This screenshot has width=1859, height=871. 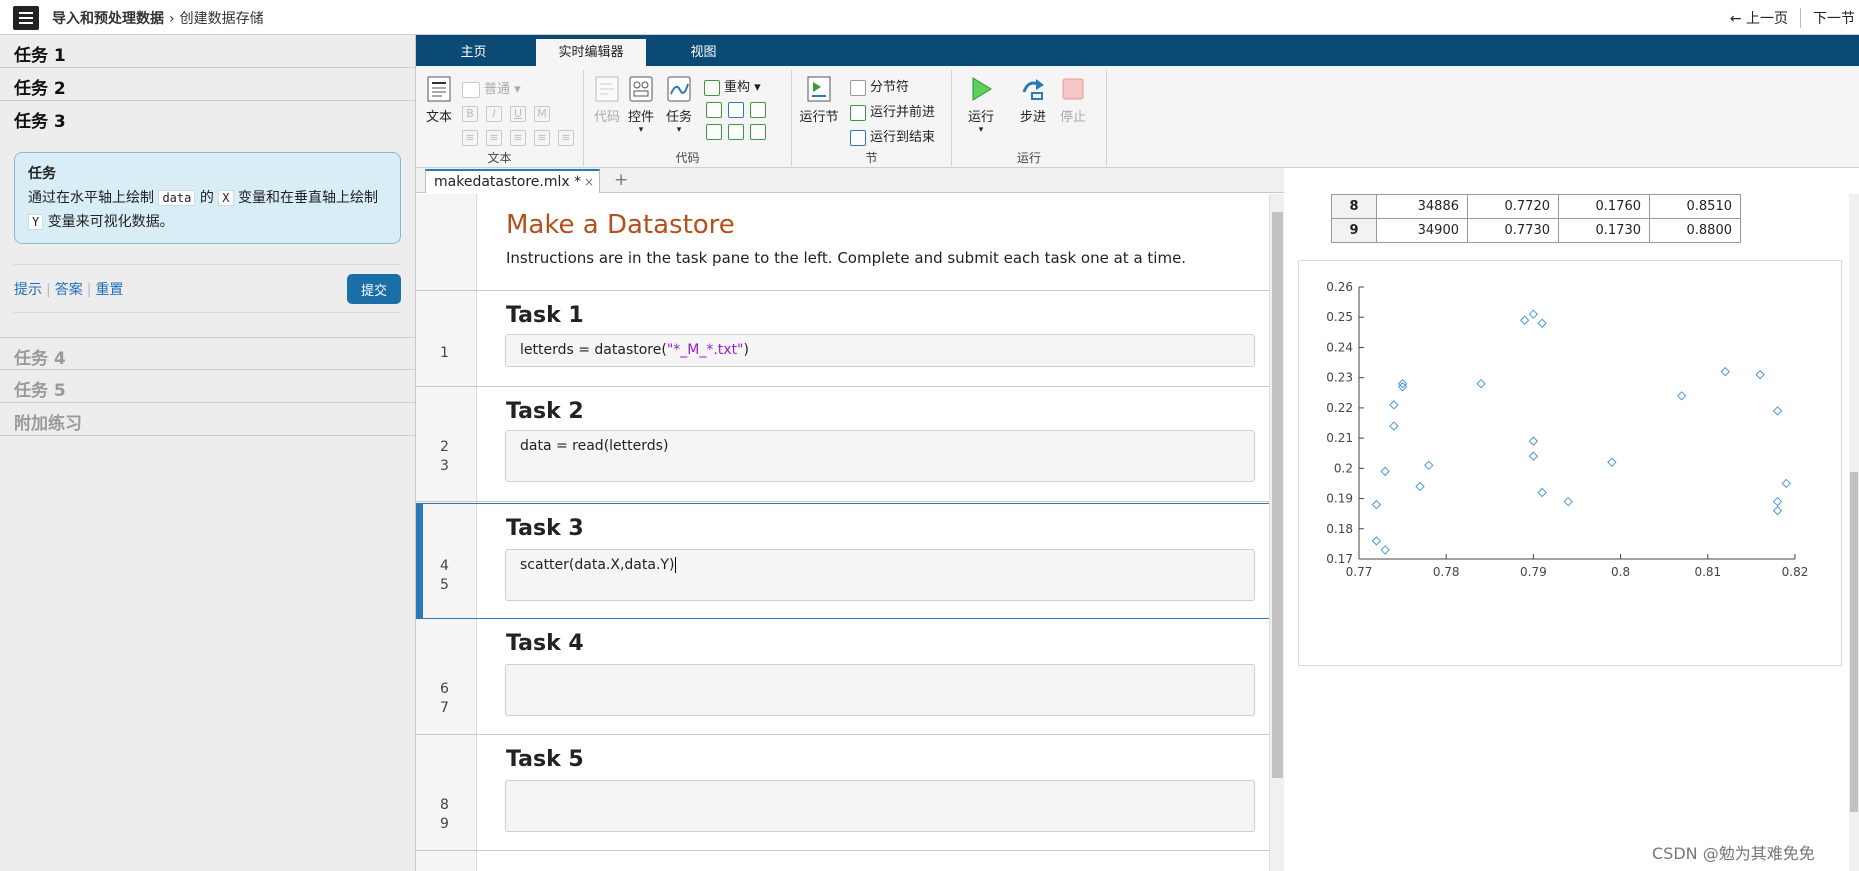 What do you see at coordinates (981, 105) in the screenshot?
I see `run-button: 运行 ▾` at bounding box center [981, 105].